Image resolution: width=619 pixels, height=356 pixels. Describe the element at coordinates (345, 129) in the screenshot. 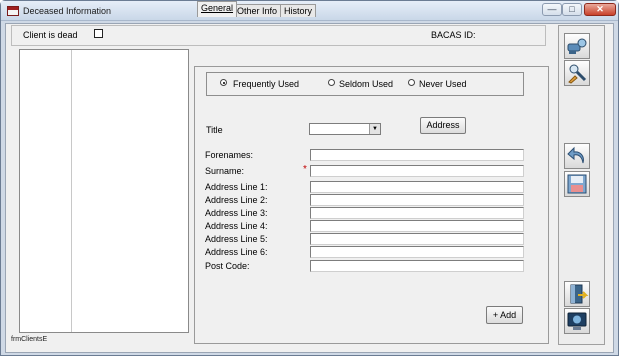

I see `title-select: ▼` at that location.